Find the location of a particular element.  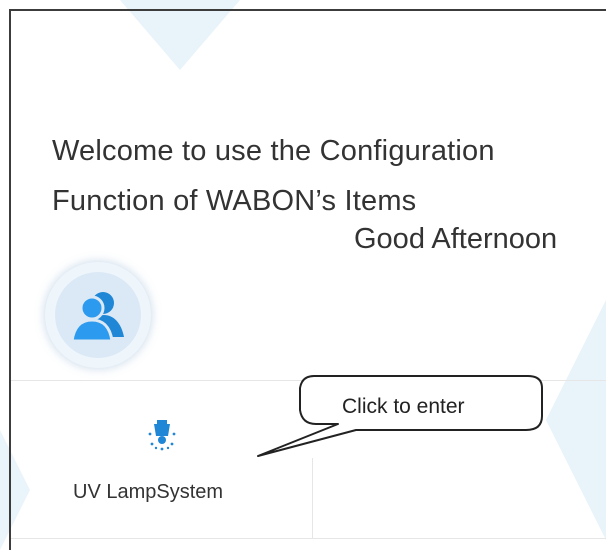

lamp-icon is located at coordinates (162, 435).